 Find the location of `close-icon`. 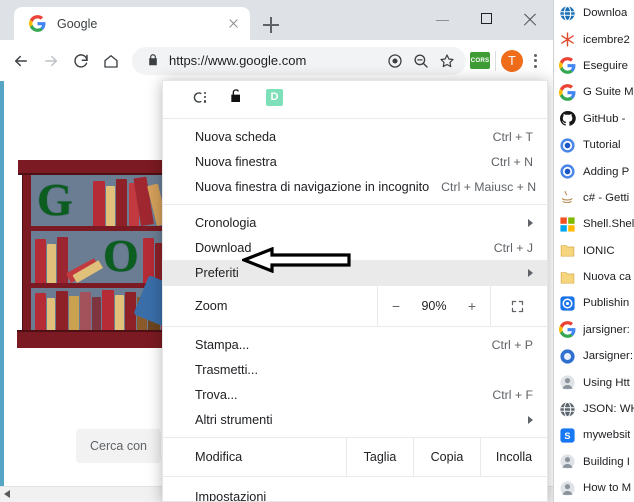

close-icon is located at coordinates (233, 23).